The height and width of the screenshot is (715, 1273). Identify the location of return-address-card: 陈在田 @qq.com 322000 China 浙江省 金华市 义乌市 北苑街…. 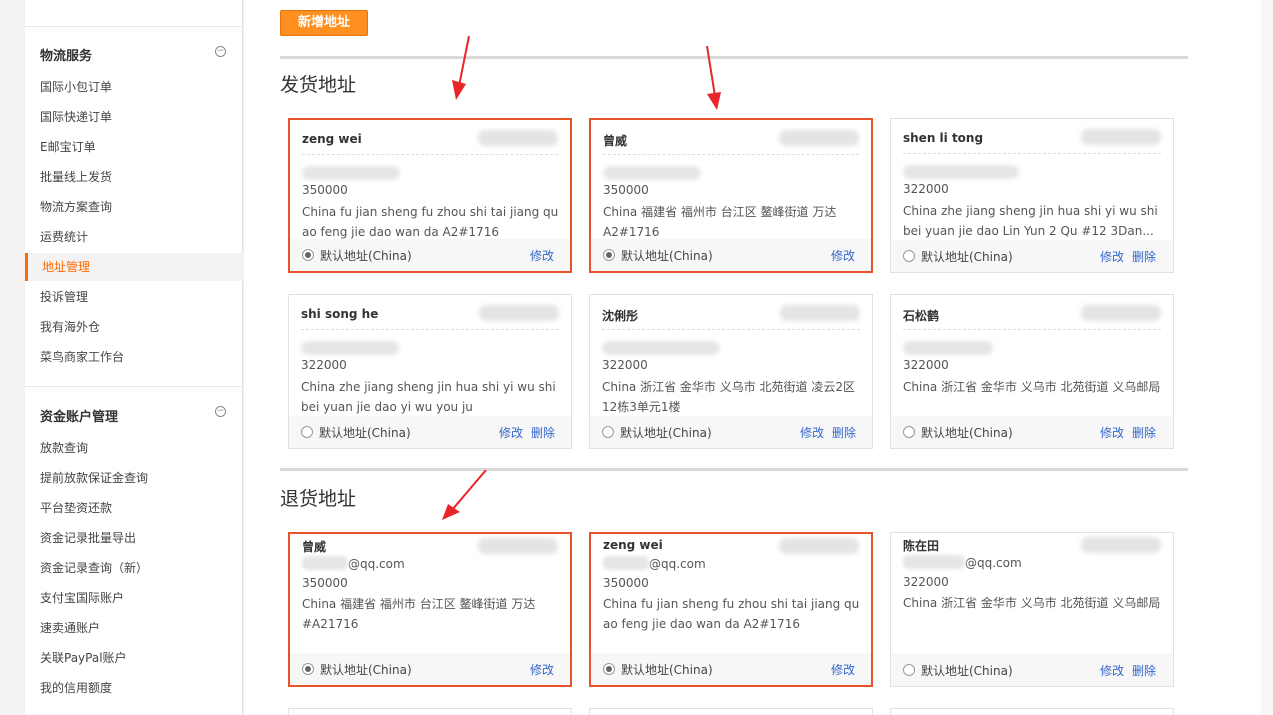
(1032, 609).